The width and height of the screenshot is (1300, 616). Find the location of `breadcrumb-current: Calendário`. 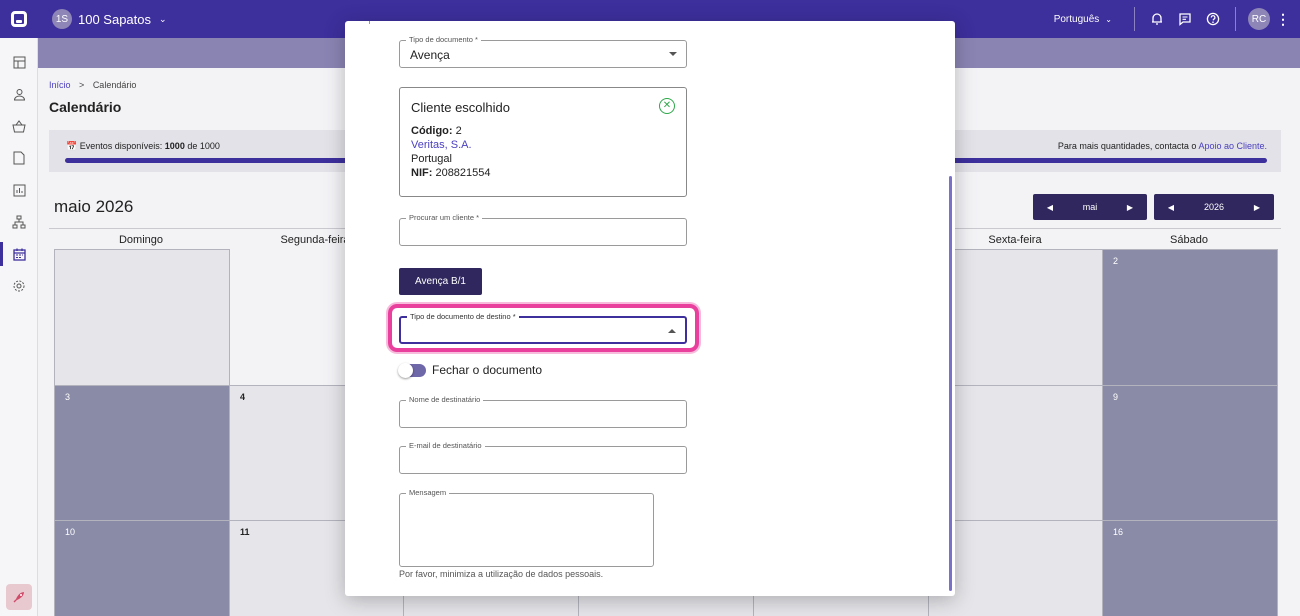

breadcrumb-current: Calendário is located at coordinates (114, 85).